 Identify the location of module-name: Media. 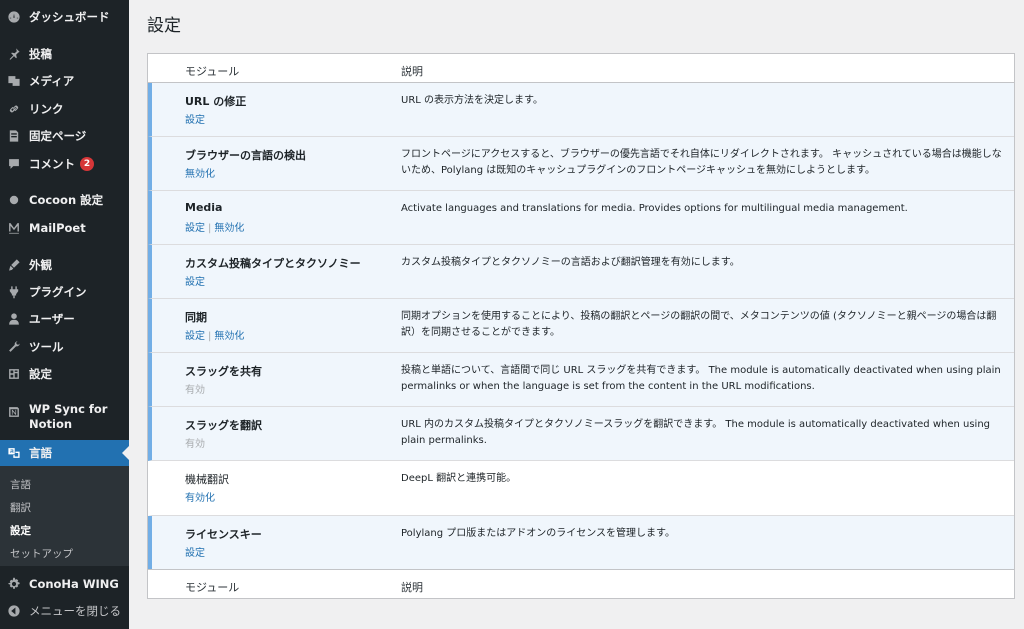
(204, 207).